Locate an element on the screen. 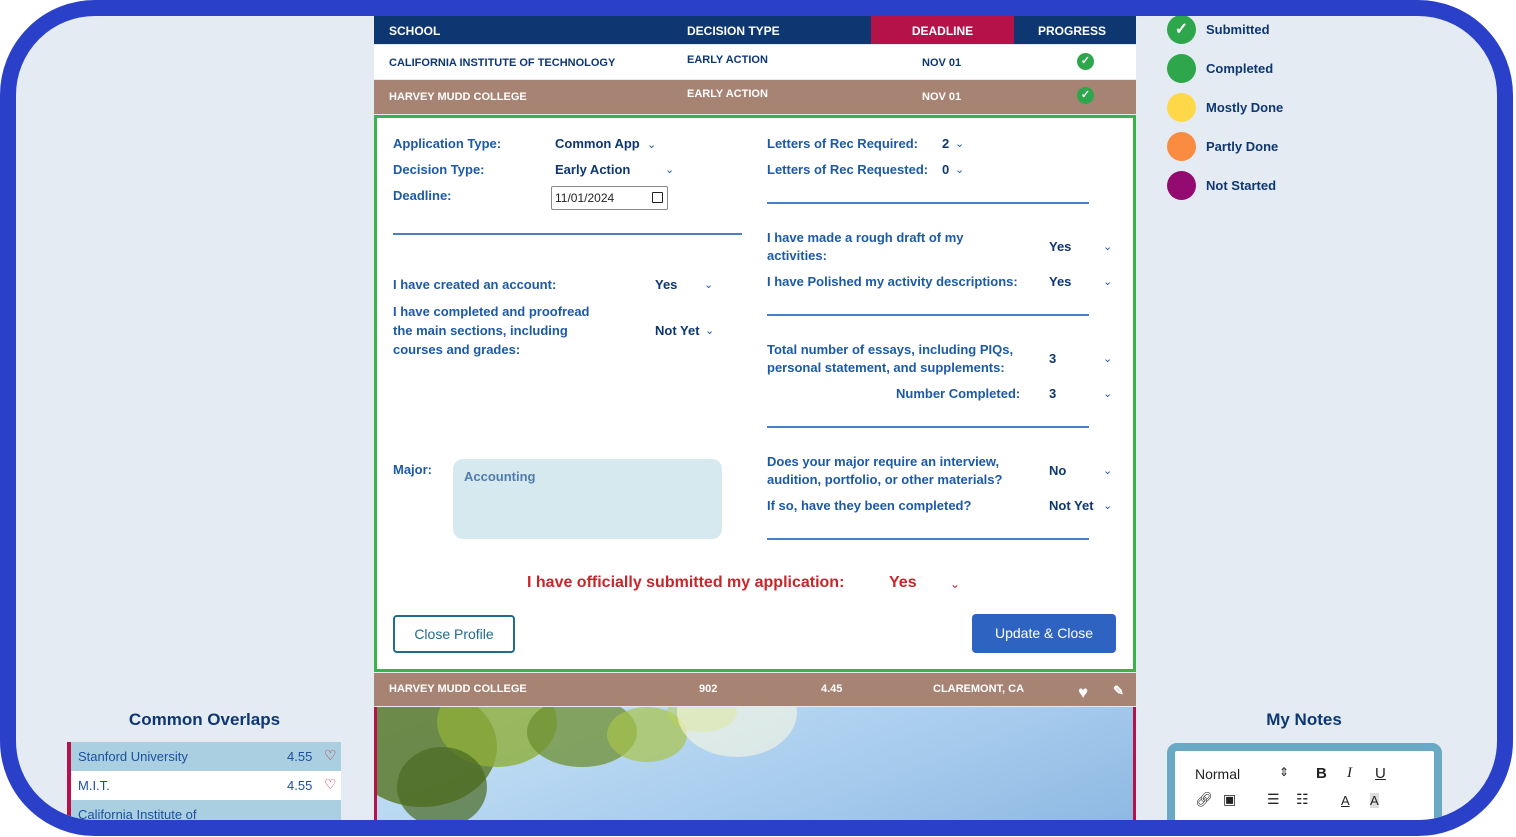 The height and width of the screenshot is (837, 1516). header-deadline-cell: DEADLINE is located at coordinates (942, 30).